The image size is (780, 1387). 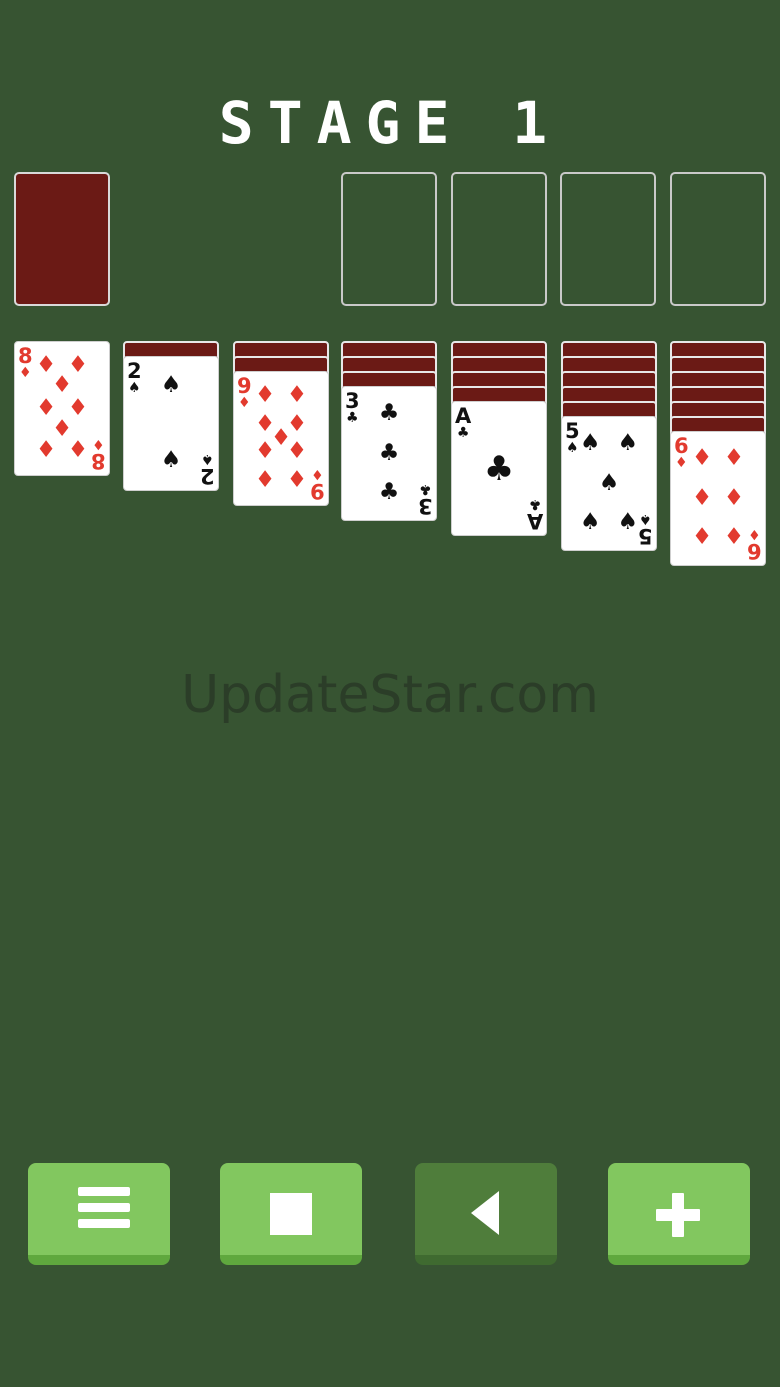 I want to click on playing-card: 8 ♦ 8 ♦ ♦ ♦ ♦ ♦ ♦ ♦ ♦ ♦, so click(x=62, y=408).